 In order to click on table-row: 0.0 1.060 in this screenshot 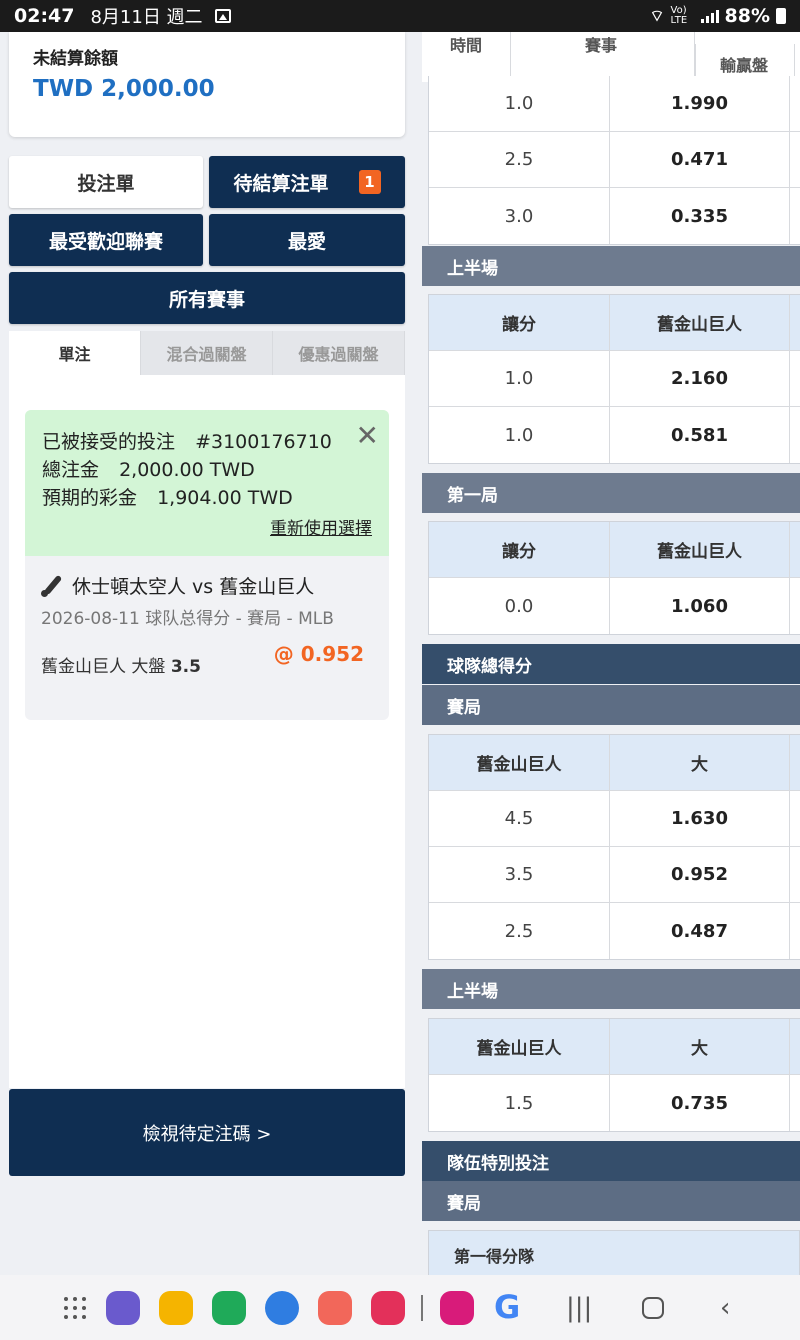, I will do `click(614, 606)`.